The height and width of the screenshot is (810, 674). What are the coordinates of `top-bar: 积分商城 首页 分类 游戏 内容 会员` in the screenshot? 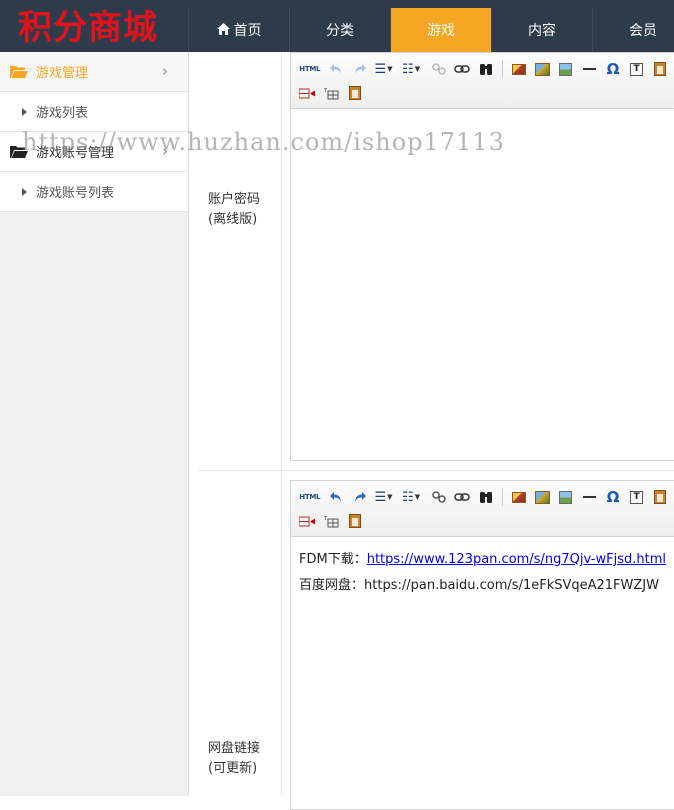 It's located at (337, 26).